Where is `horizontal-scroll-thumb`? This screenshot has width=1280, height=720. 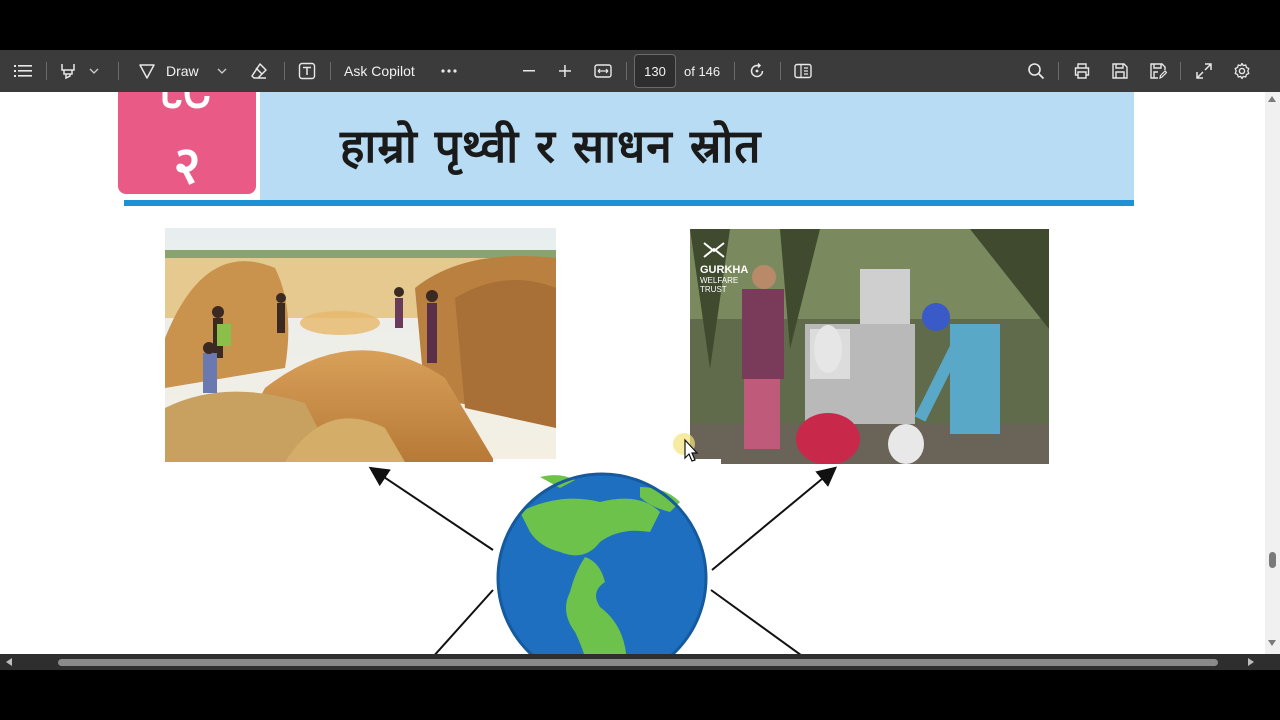 horizontal-scroll-thumb is located at coordinates (638, 662).